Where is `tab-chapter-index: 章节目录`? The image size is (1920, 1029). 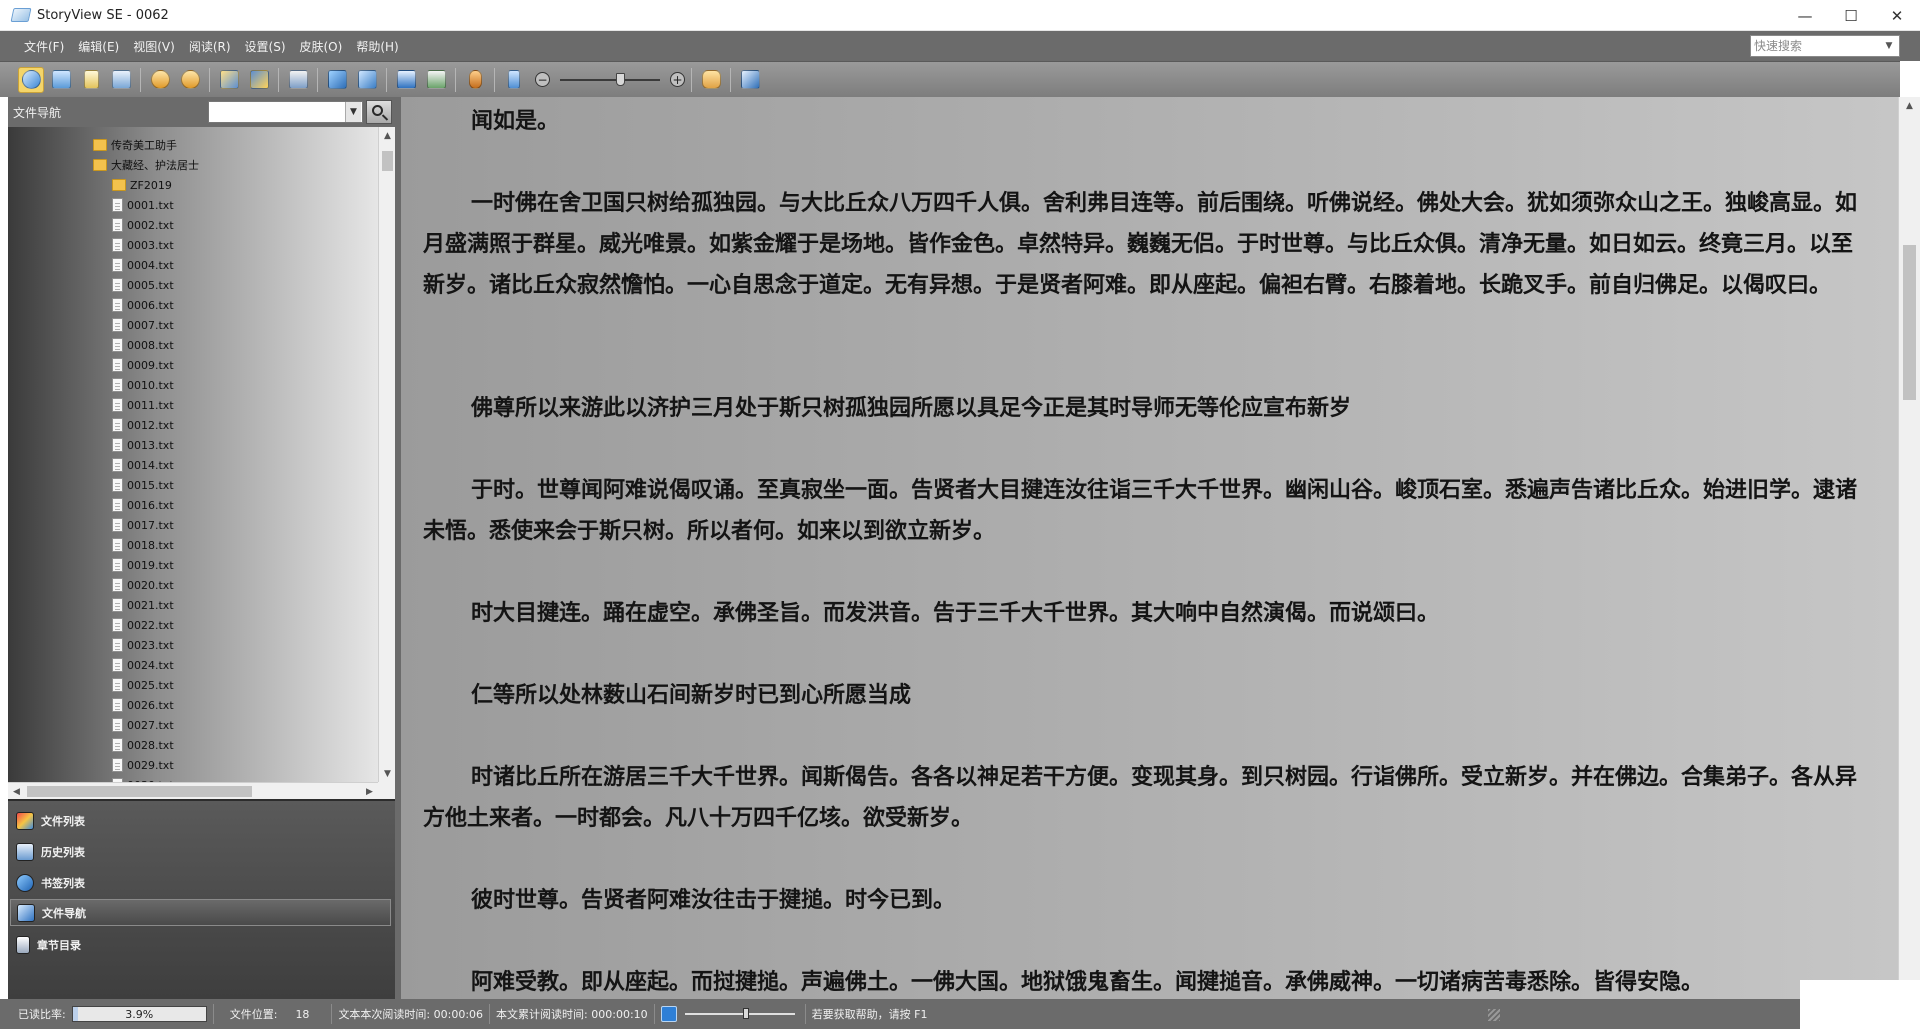 tab-chapter-index: 章节目录 is located at coordinates (200, 944).